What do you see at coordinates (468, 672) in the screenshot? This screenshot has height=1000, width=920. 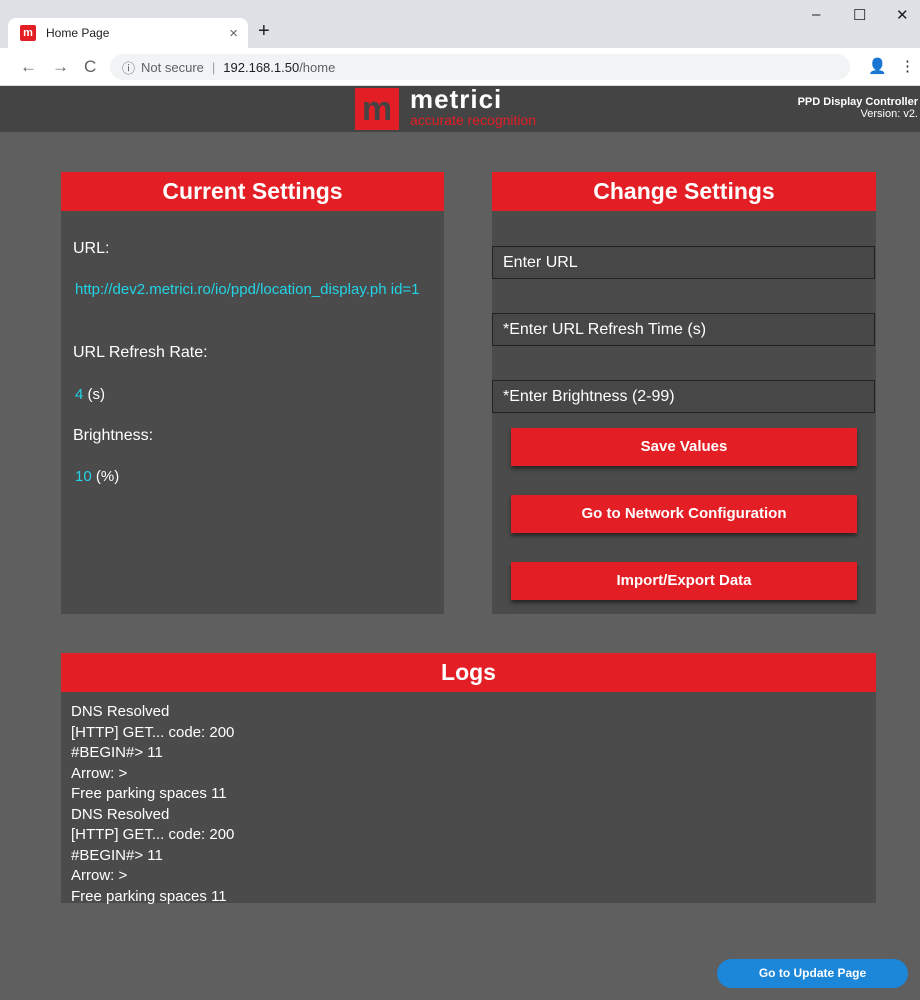 I see `logs-title: Logs` at bounding box center [468, 672].